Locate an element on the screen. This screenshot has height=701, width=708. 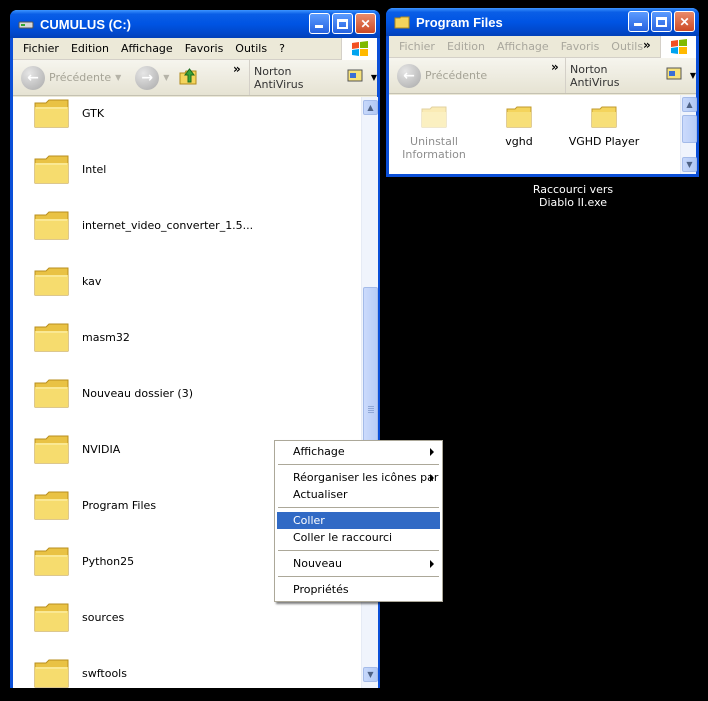
norton-icon is located at coordinates (675, 75).